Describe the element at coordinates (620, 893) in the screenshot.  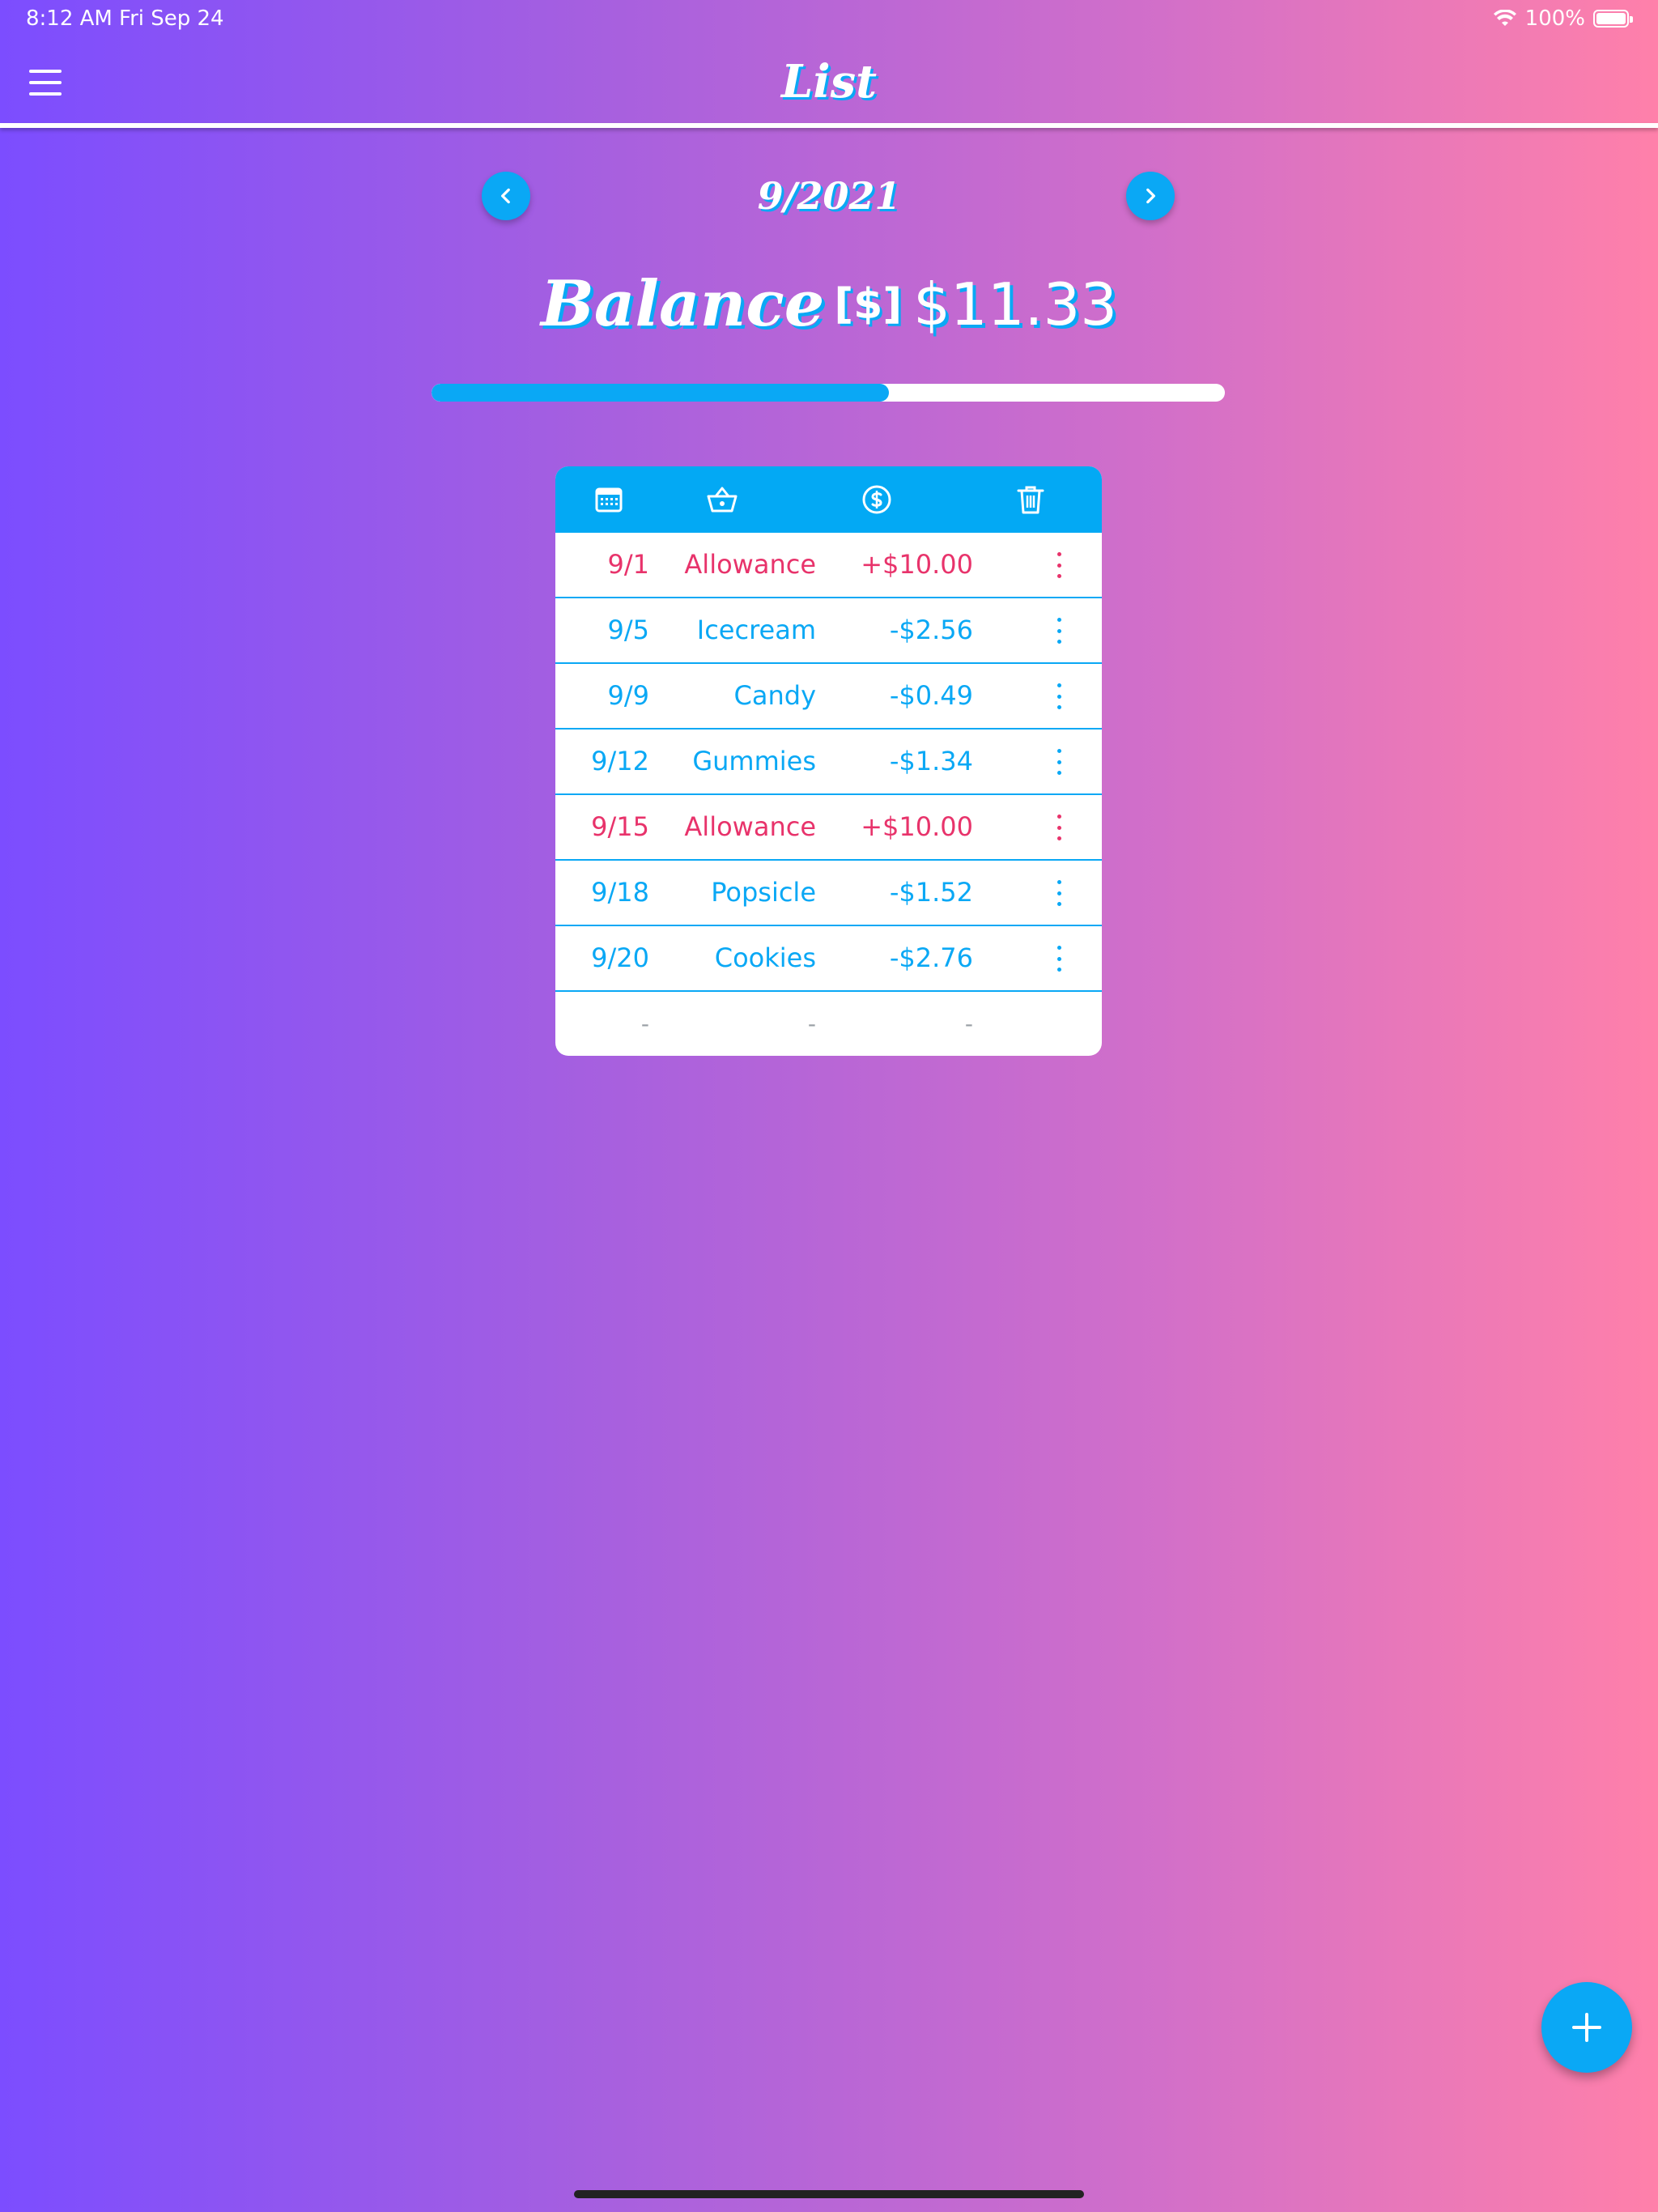
I see `row-date: 9/18` at that location.